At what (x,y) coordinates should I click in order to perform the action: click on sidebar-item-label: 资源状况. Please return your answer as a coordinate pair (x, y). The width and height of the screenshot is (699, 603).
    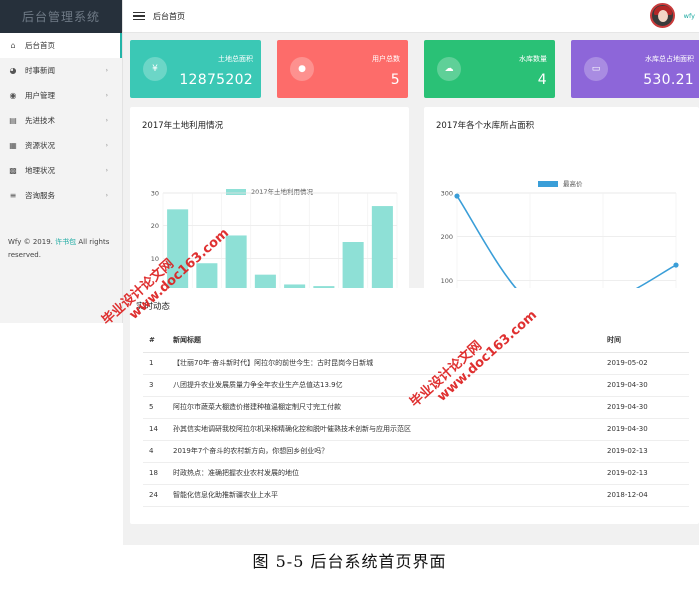
    Looking at the image, I should click on (40, 145).